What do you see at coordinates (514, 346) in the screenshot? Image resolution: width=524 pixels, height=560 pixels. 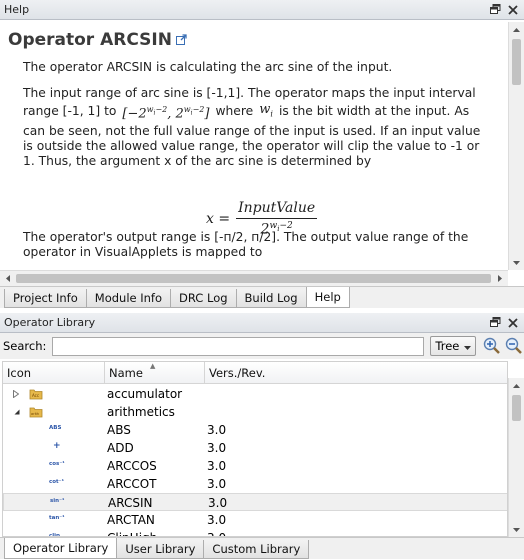 I see `zoom-out-icon` at bounding box center [514, 346].